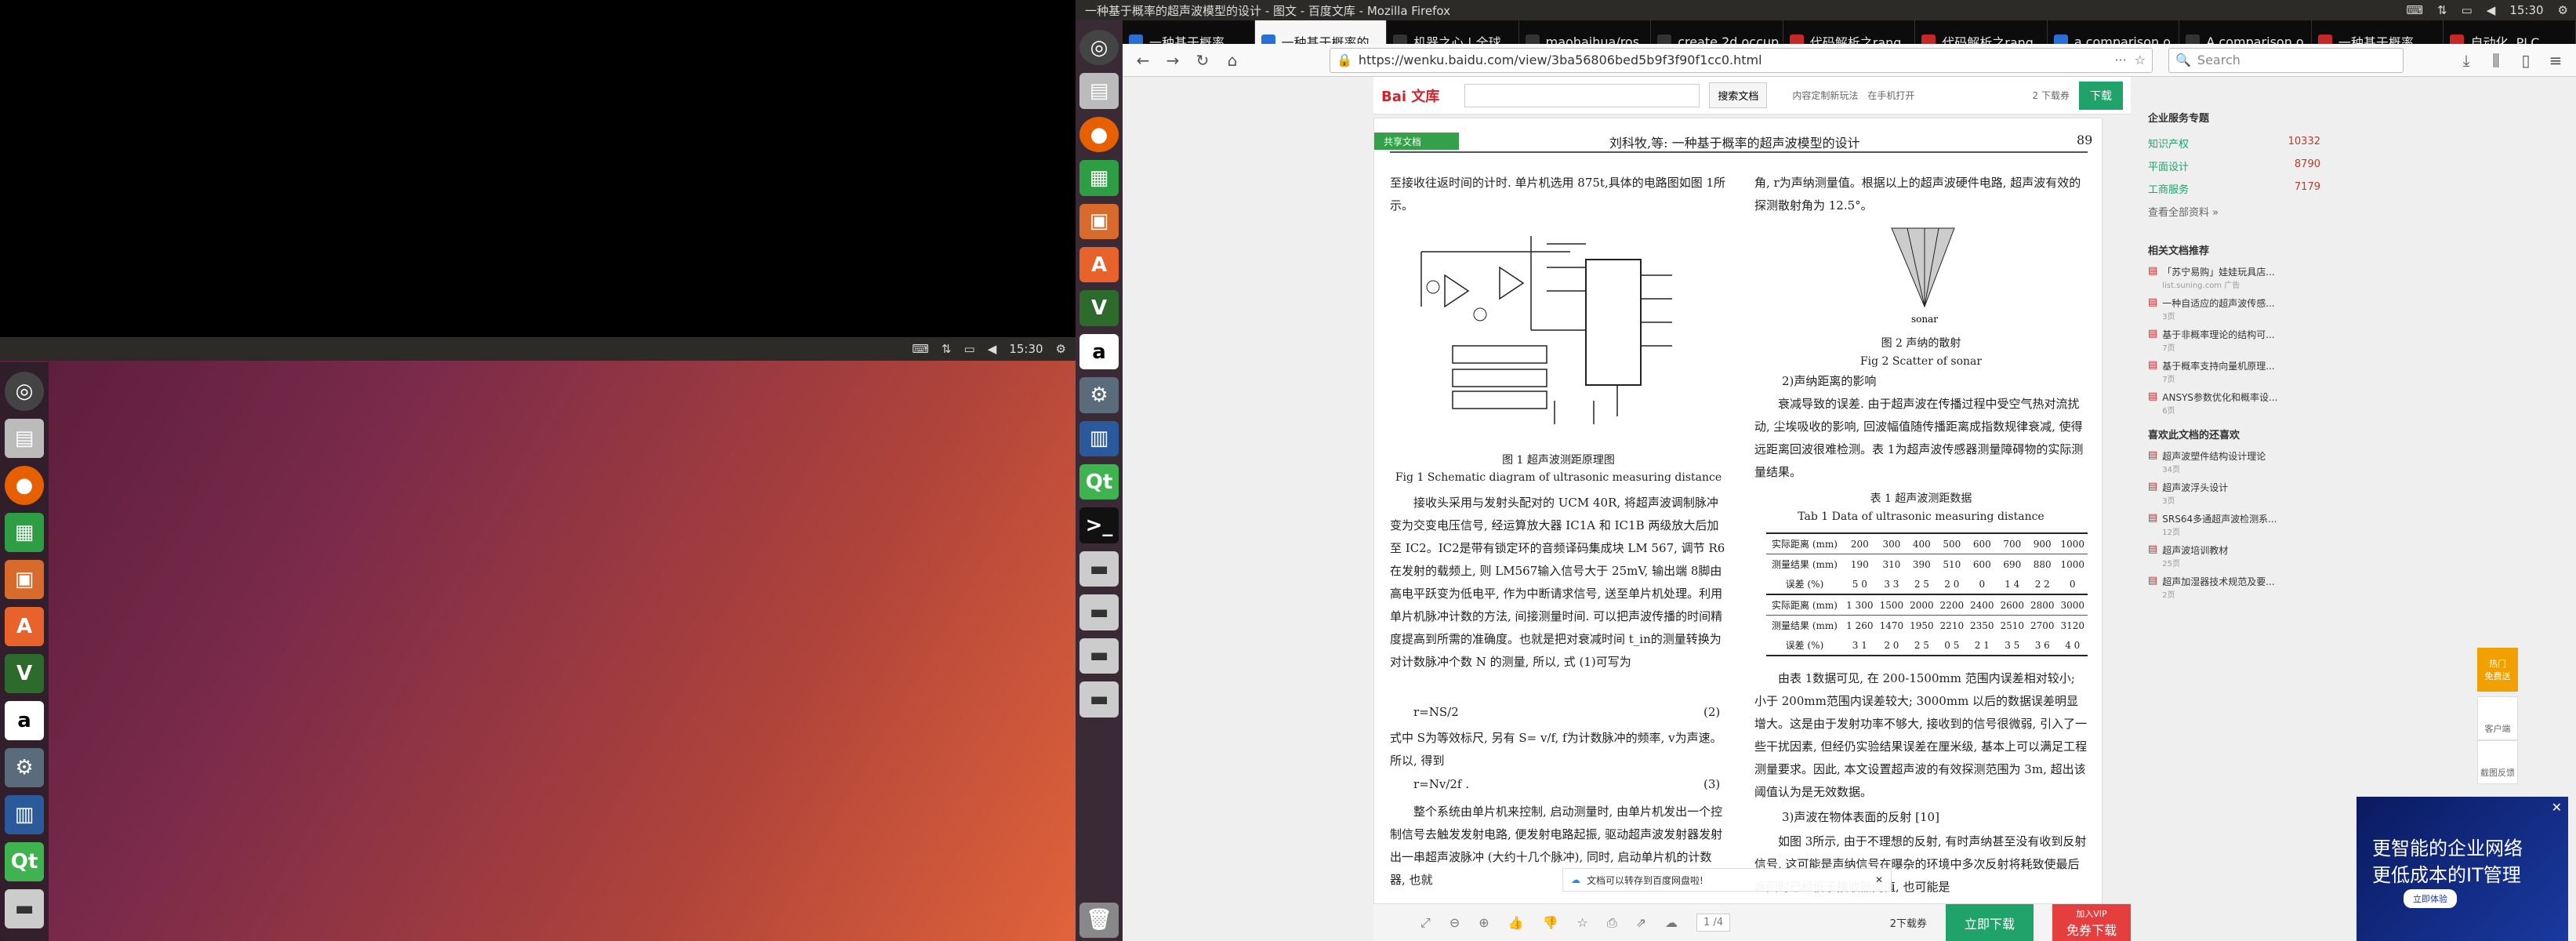 The width and height of the screenshot is (2576, 941). What do you see at coordinates (1739, 95) in the screenshot?
I see `wenku-search-button: 搜索文档` at bounding box center [1739, 95].